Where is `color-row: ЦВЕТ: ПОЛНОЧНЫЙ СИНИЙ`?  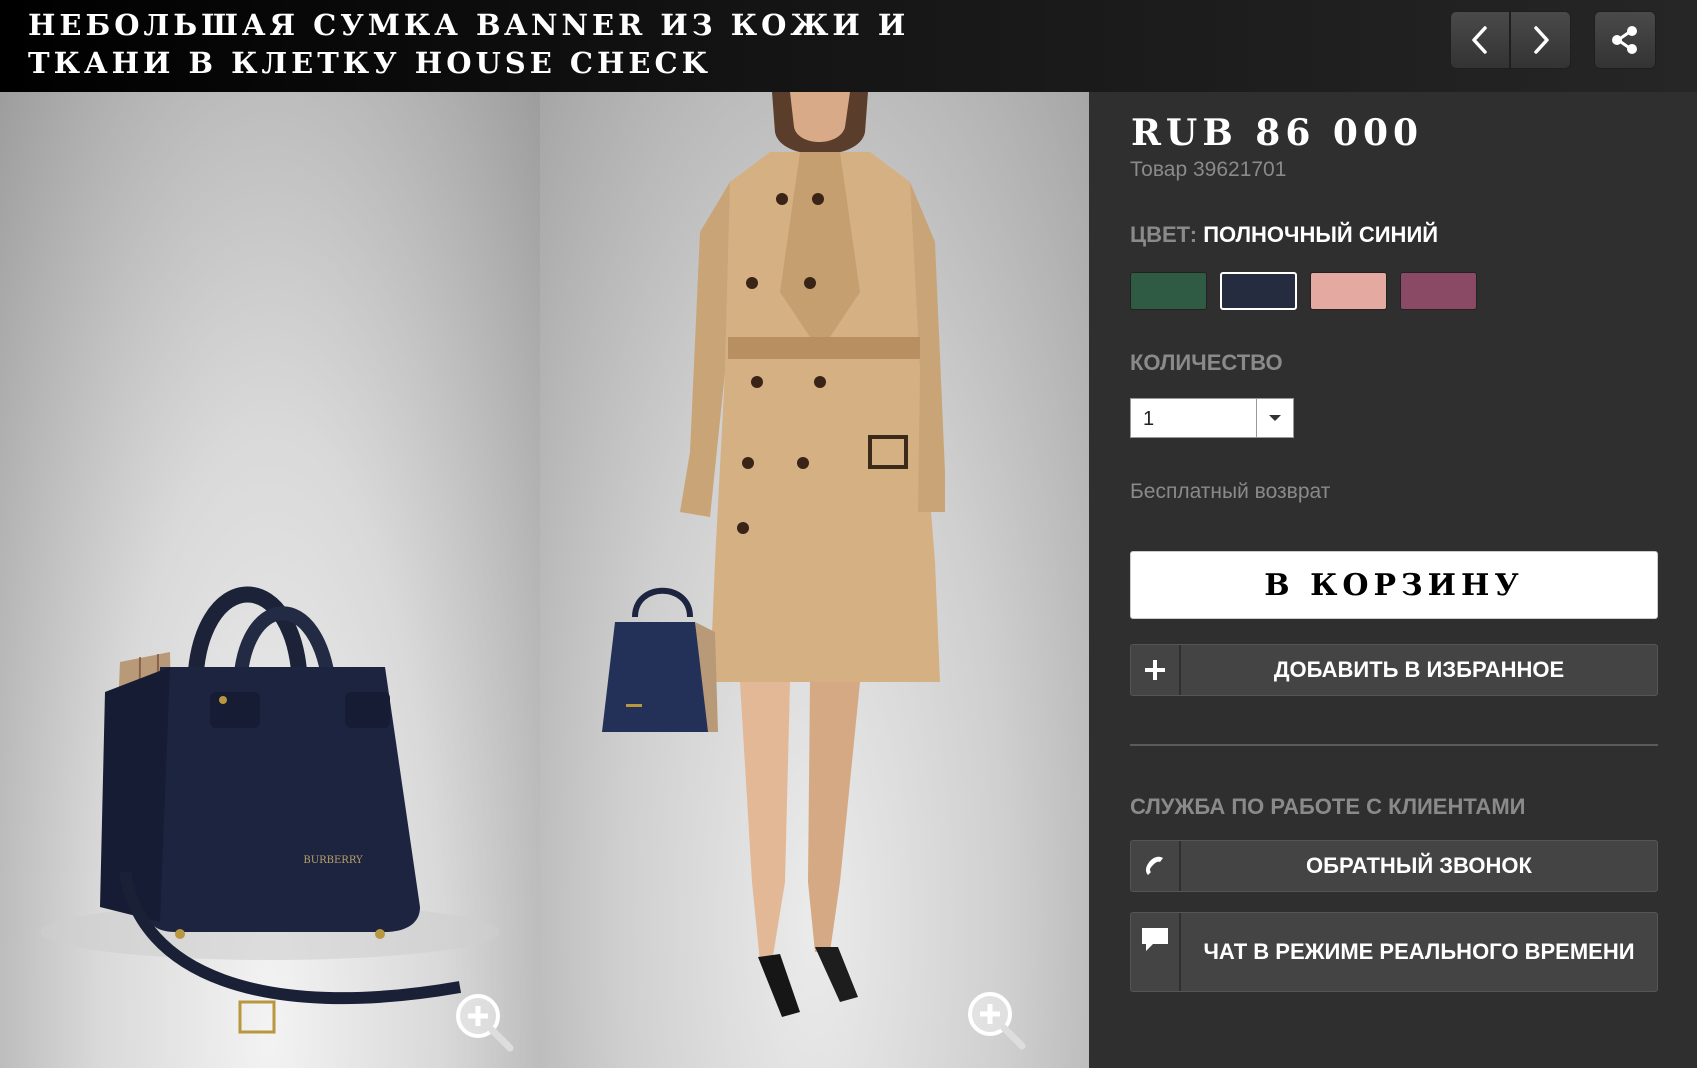 color-row: ЦВЕТ: ПОЛНОЧНЫЙ СИНИЙ is located at coordinates (1284, 235).